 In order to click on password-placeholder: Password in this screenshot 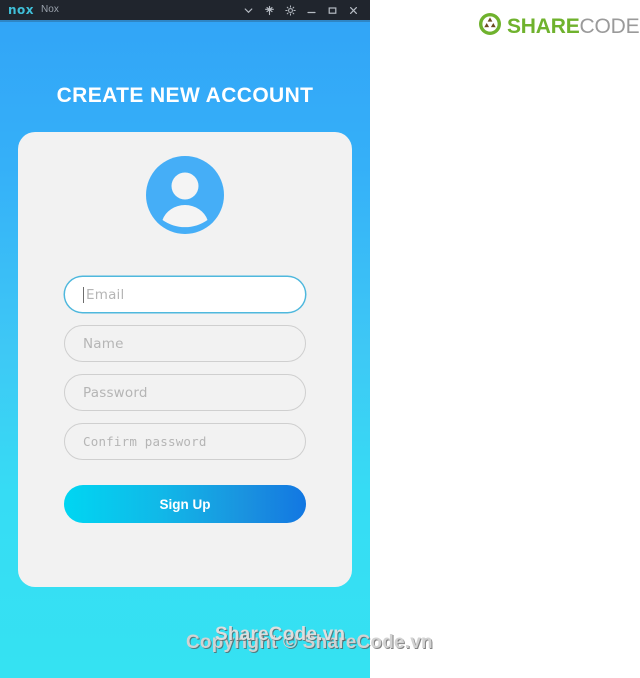, I will do `click(115, 392)`.